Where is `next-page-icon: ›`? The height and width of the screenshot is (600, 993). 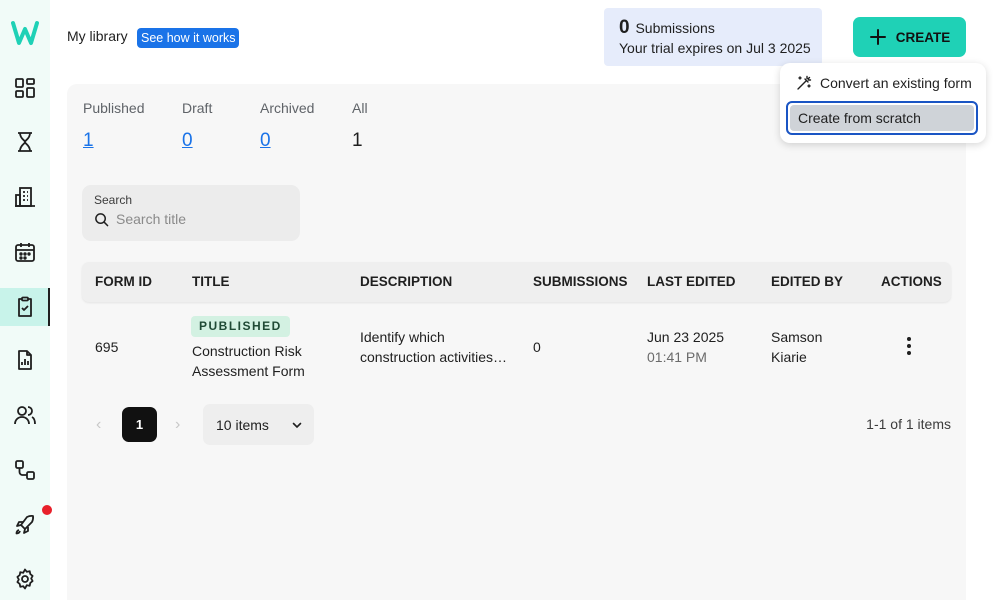
next-page-icon: › is located at coordinates (177, 425).